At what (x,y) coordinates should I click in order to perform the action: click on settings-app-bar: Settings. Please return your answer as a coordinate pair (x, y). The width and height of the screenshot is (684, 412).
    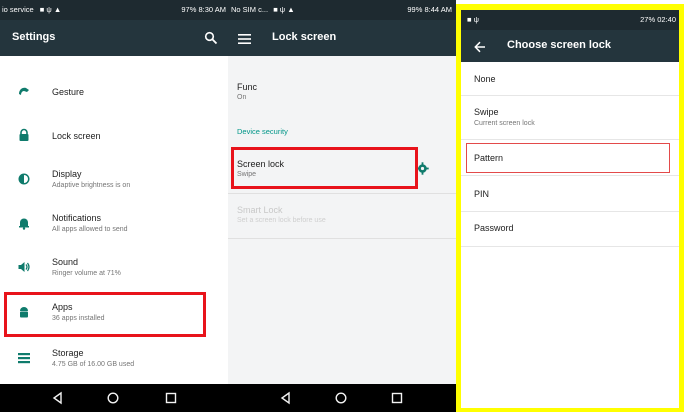
    Looking at the image, I should click on (114, 38).